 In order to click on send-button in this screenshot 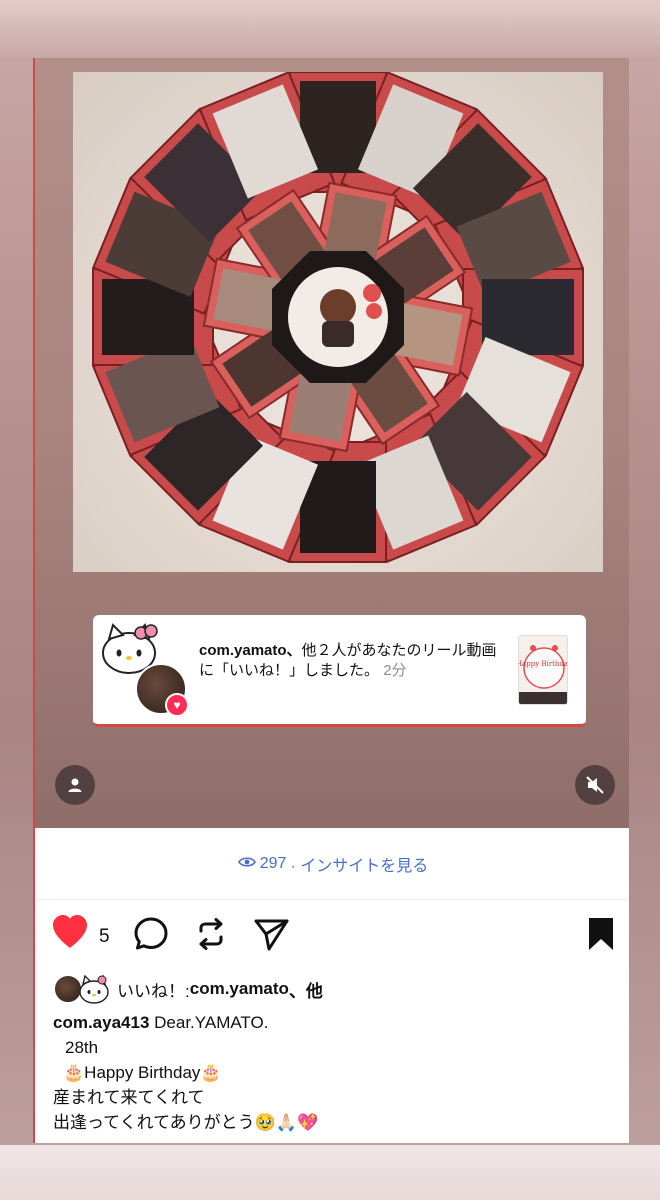, I will do `click(272, 936)`.